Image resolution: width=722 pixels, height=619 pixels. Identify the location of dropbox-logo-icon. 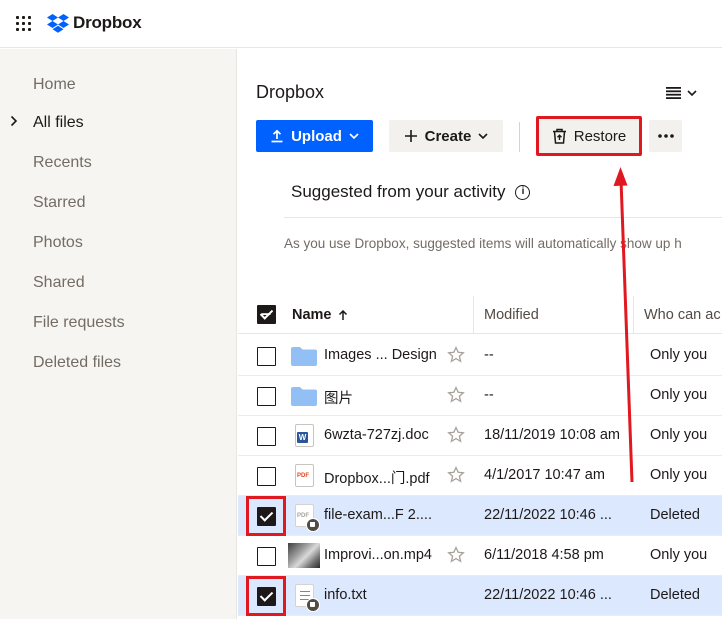
(58, 23).